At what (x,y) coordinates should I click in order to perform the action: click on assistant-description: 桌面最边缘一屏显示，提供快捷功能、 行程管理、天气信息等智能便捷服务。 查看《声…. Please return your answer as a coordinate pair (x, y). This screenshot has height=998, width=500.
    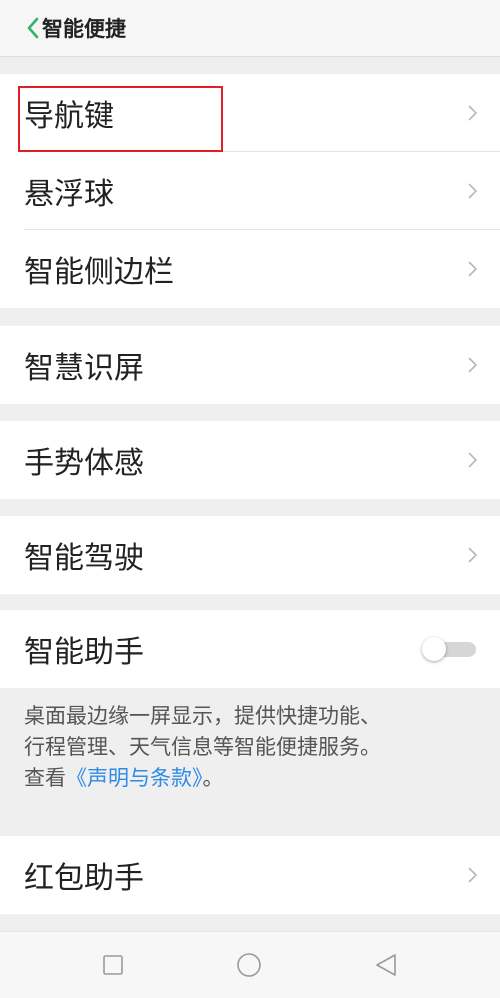
    Looking at the image, I should click on (250, 761).